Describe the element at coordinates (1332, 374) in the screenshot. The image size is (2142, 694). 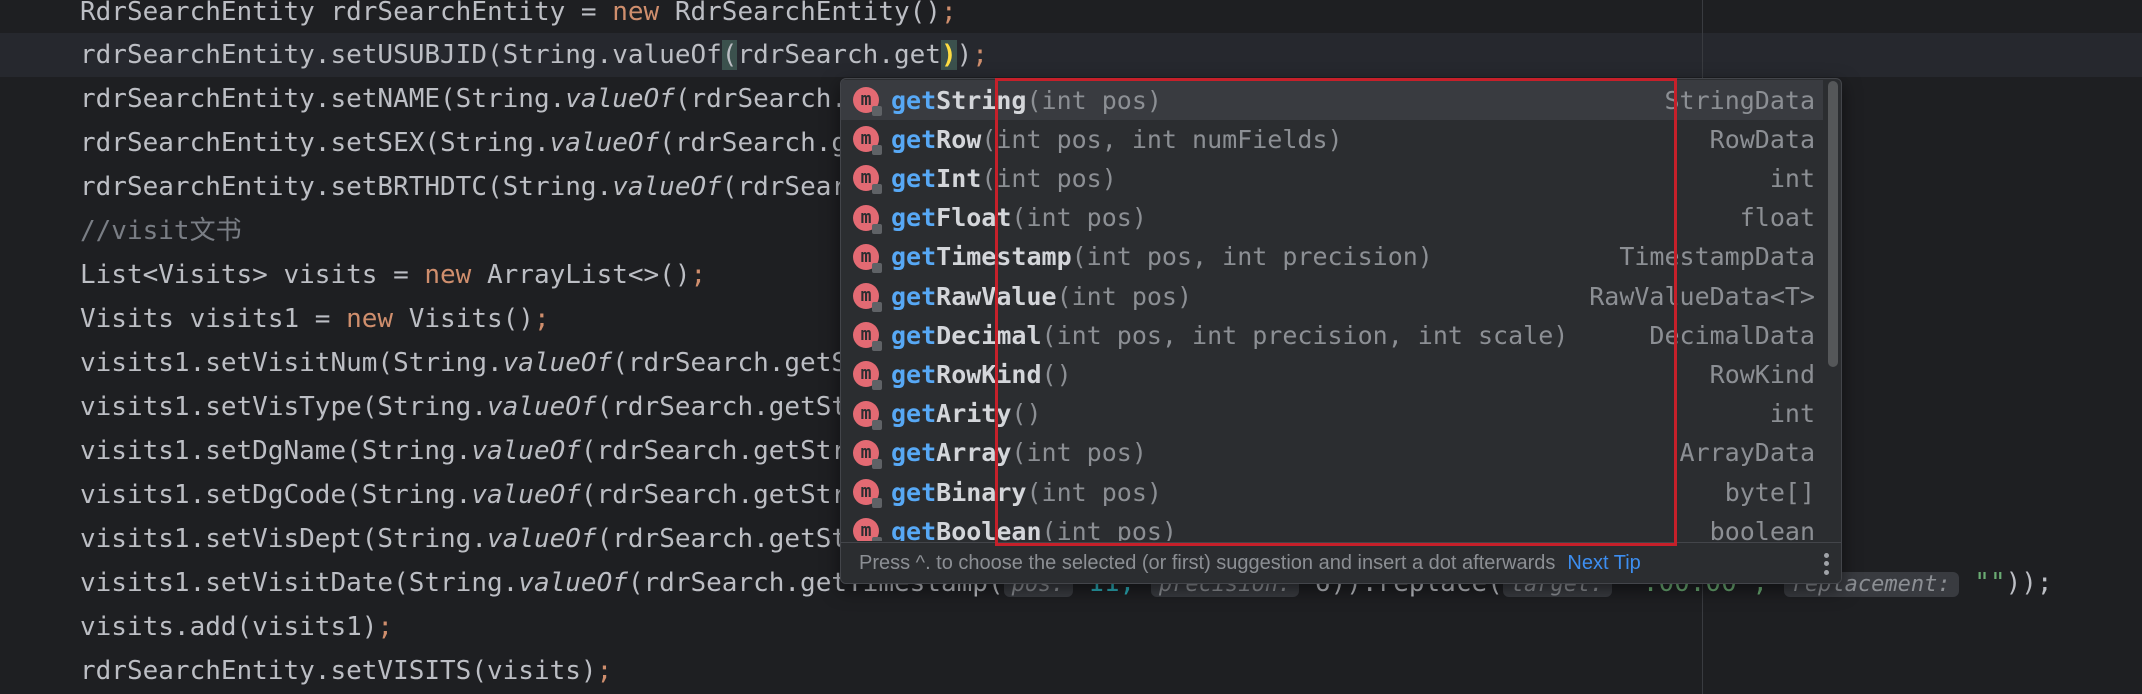
I see `completion-item: getRowKind() RowKind` at that location.